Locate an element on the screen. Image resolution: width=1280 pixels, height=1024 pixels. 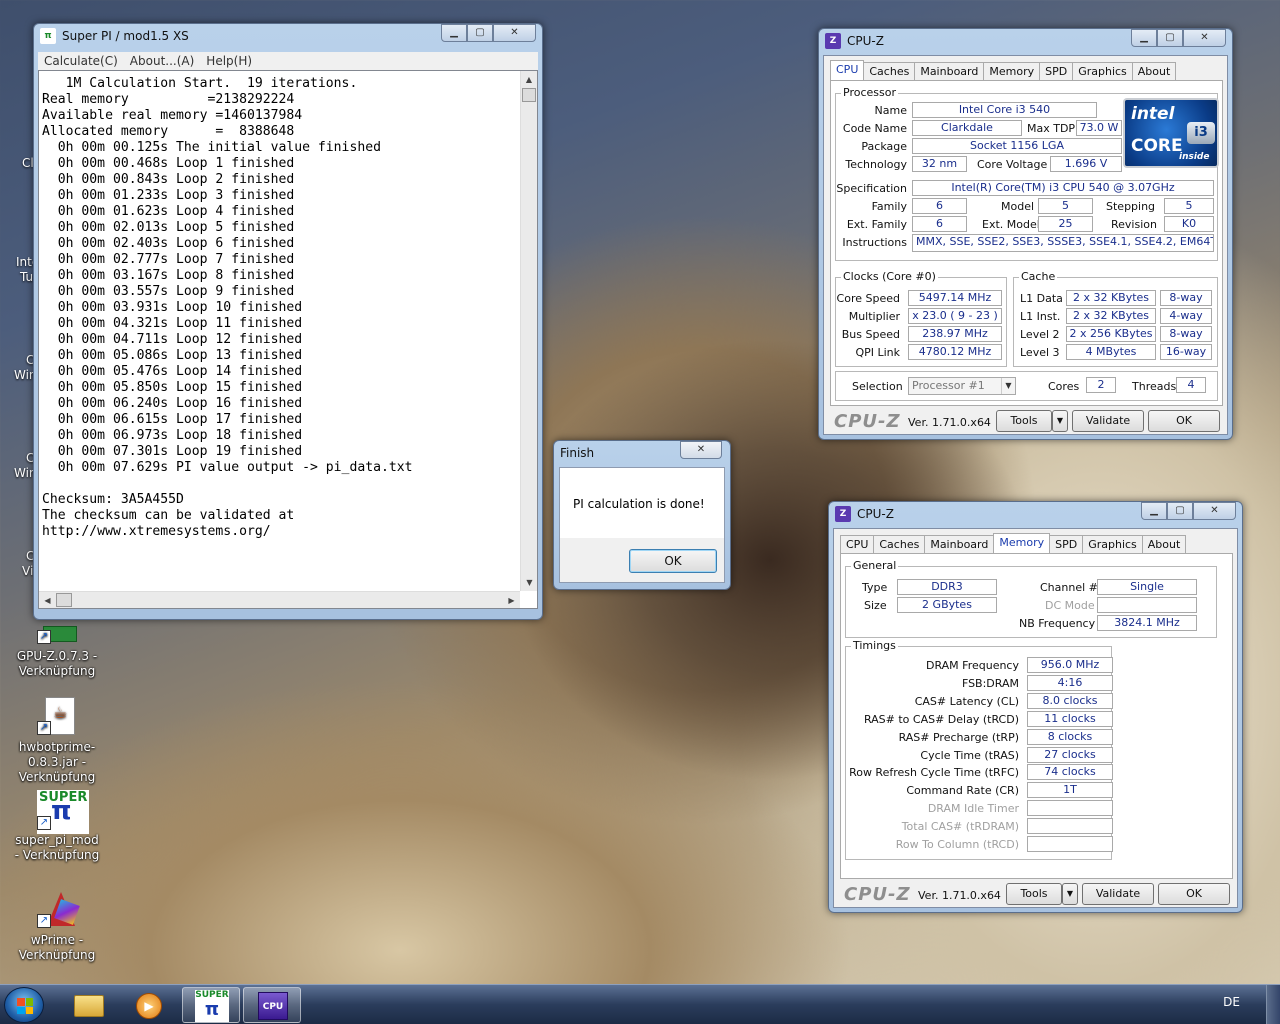
output-line: 0h 00m 00.468s Loop 1 finished is located at coordinates (168, 163).